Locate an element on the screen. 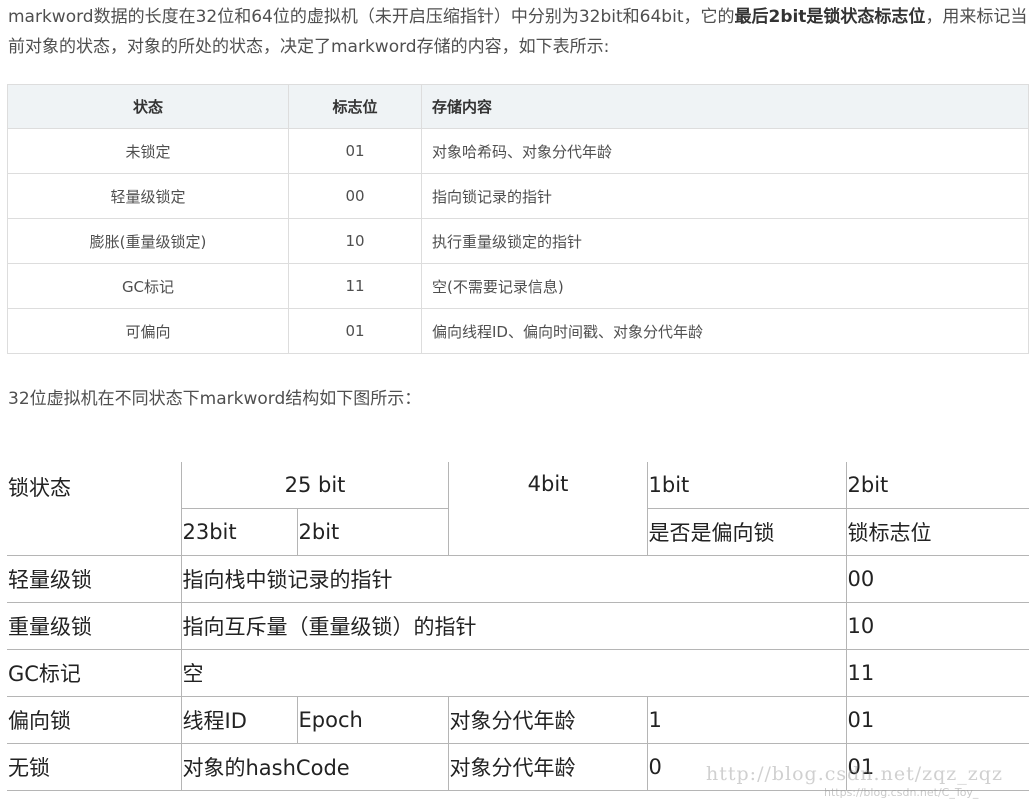 The height and width of the screenshot is (805, 1034). cell-flag: 10 is located at coordinates (355, 241).